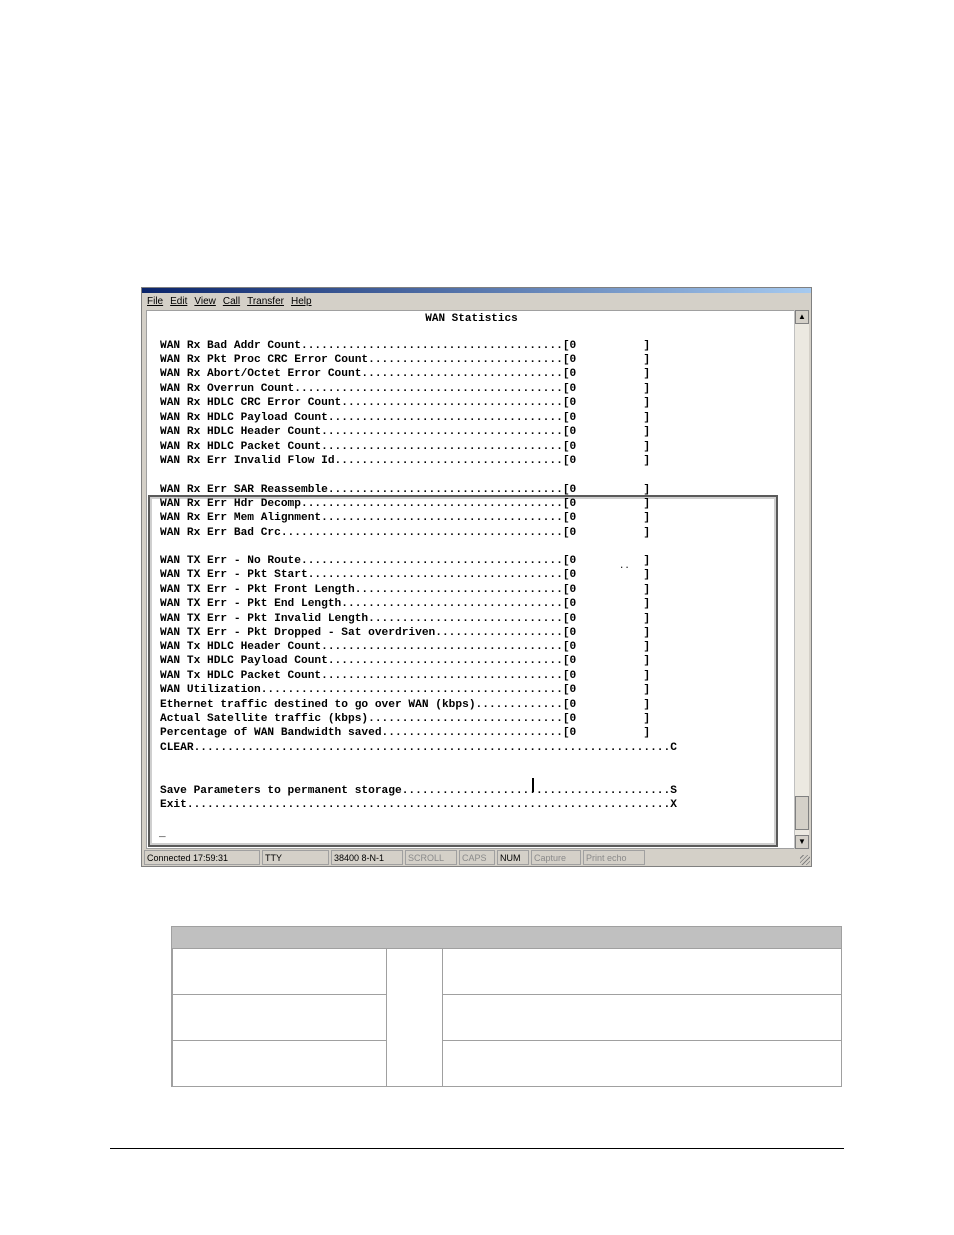 This screenshot has width=954, height=1235. Describe the element at coordinates (802, 842) in the screenshot. I see `scroll-down-icon: ▼` at that location.